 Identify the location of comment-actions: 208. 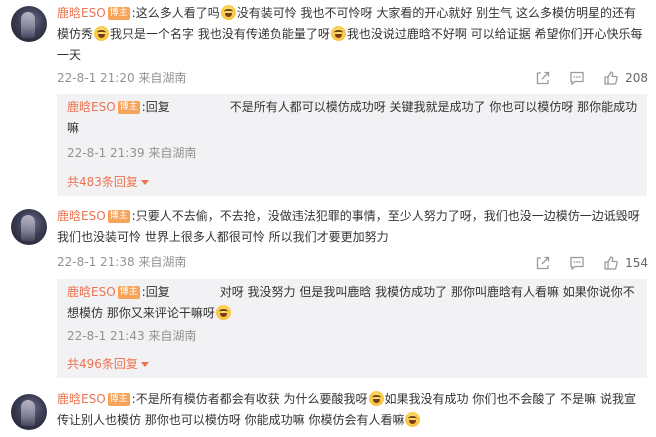
(582, 78).